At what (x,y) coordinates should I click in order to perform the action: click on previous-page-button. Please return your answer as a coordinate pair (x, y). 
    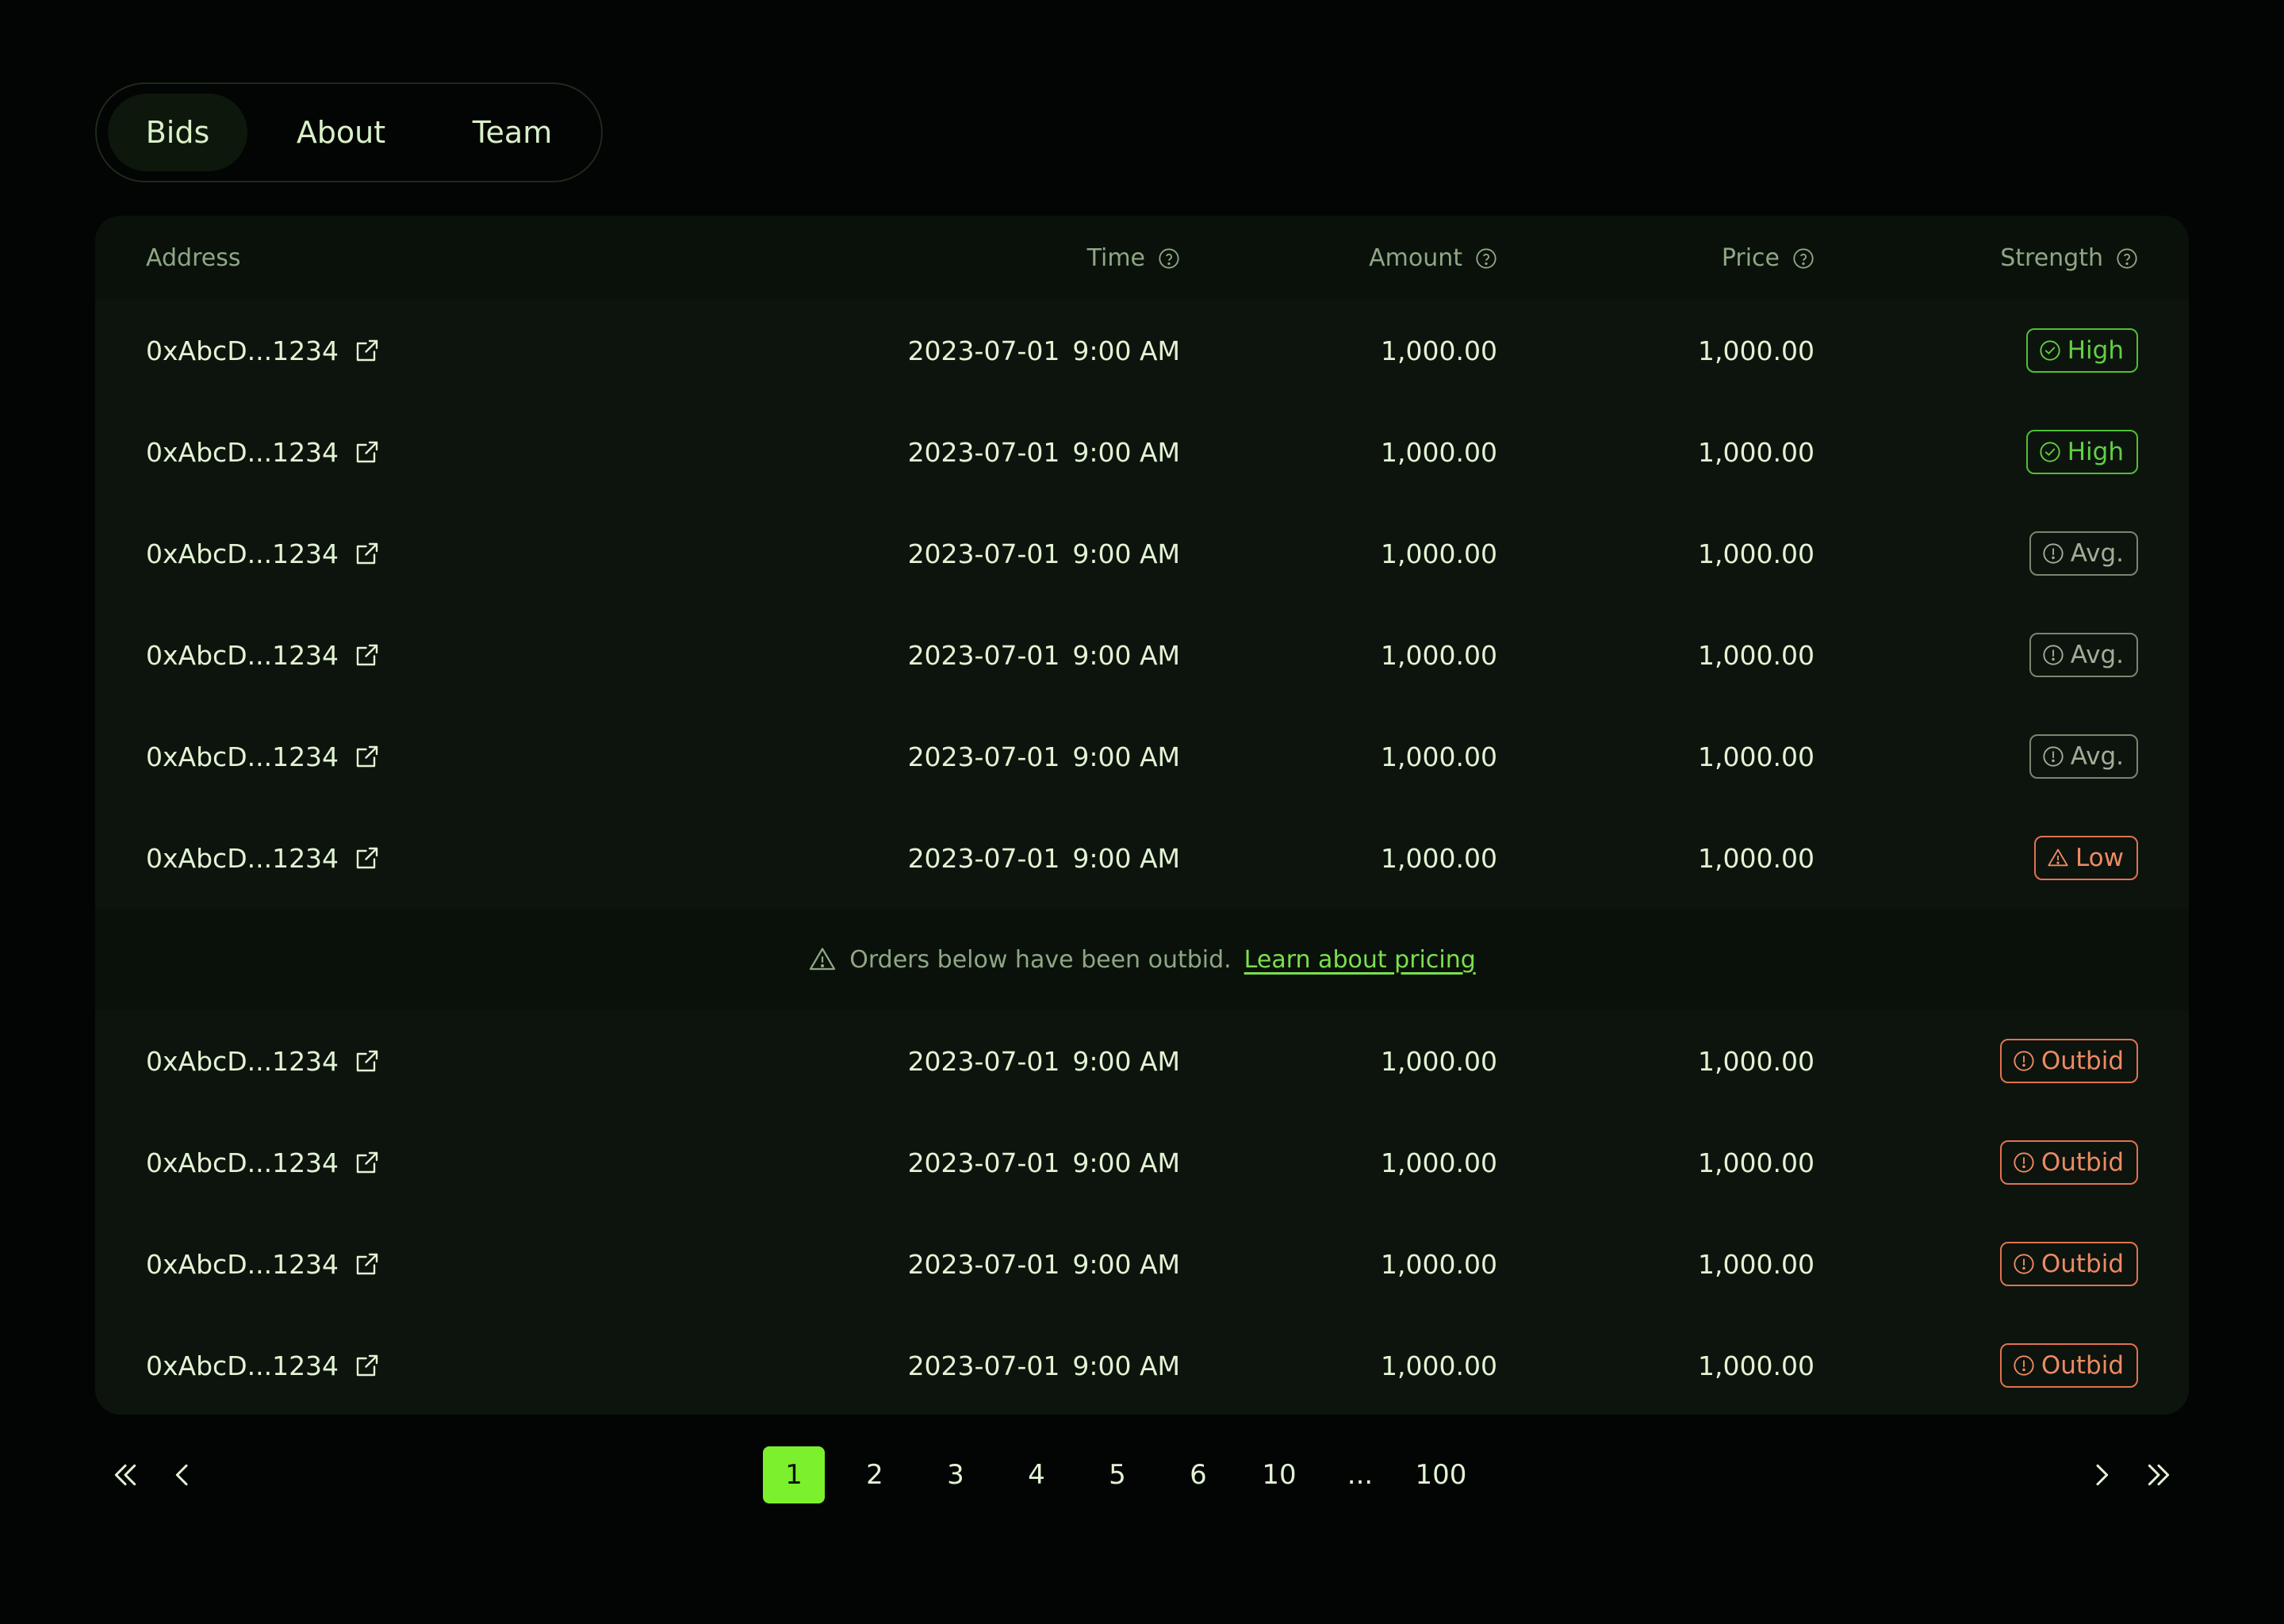
    Looking at the image, I should click on (182, 1475).